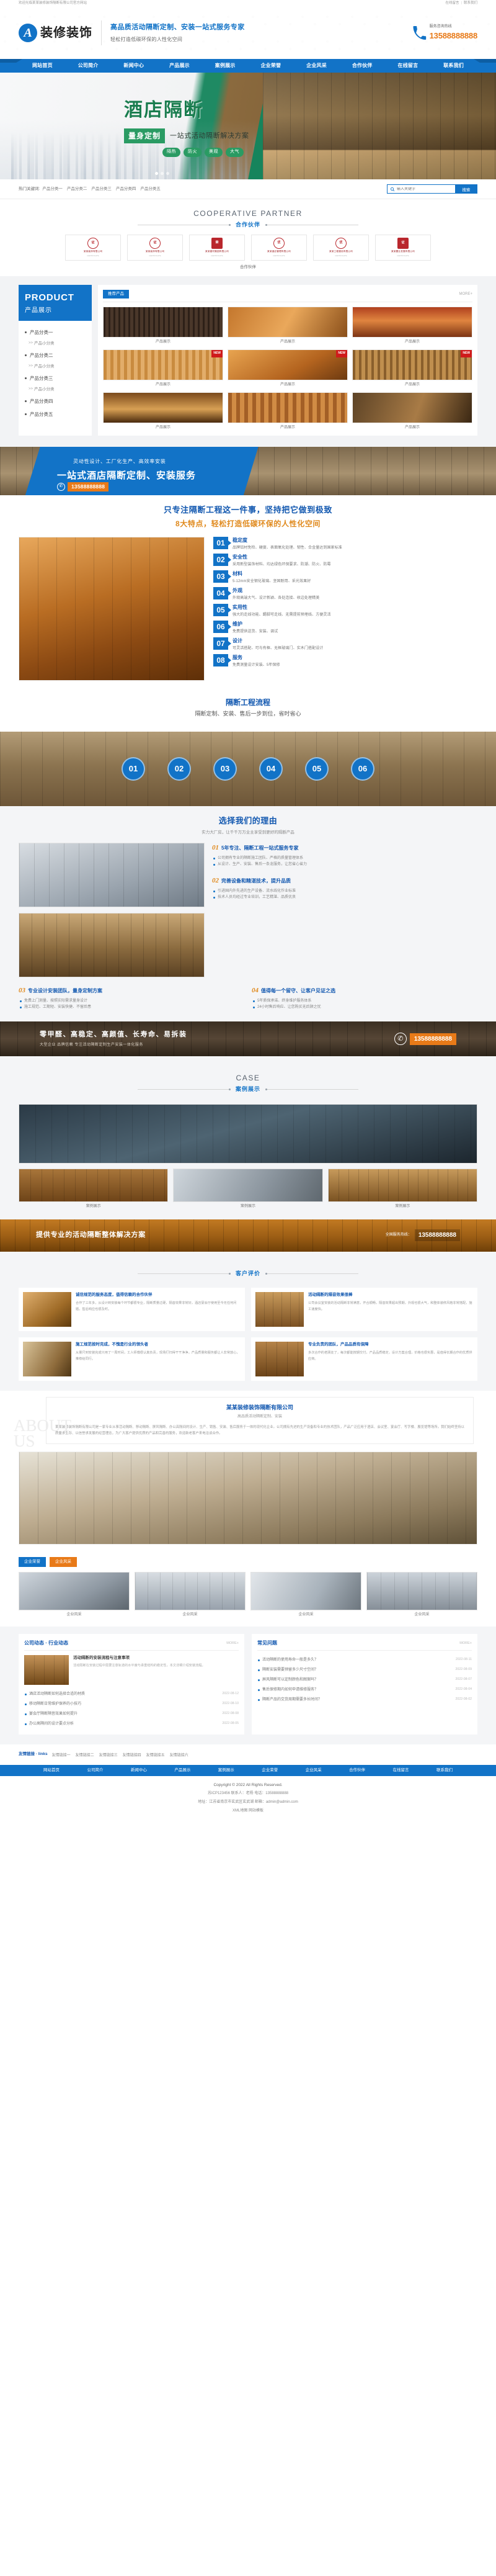 Image resolution: width=496 pixels, height=2576 pixels. What do you see at coordinates (362, 769) in the screenshot?
I see `process-step-5: 06` at bounding box center [362, 769].